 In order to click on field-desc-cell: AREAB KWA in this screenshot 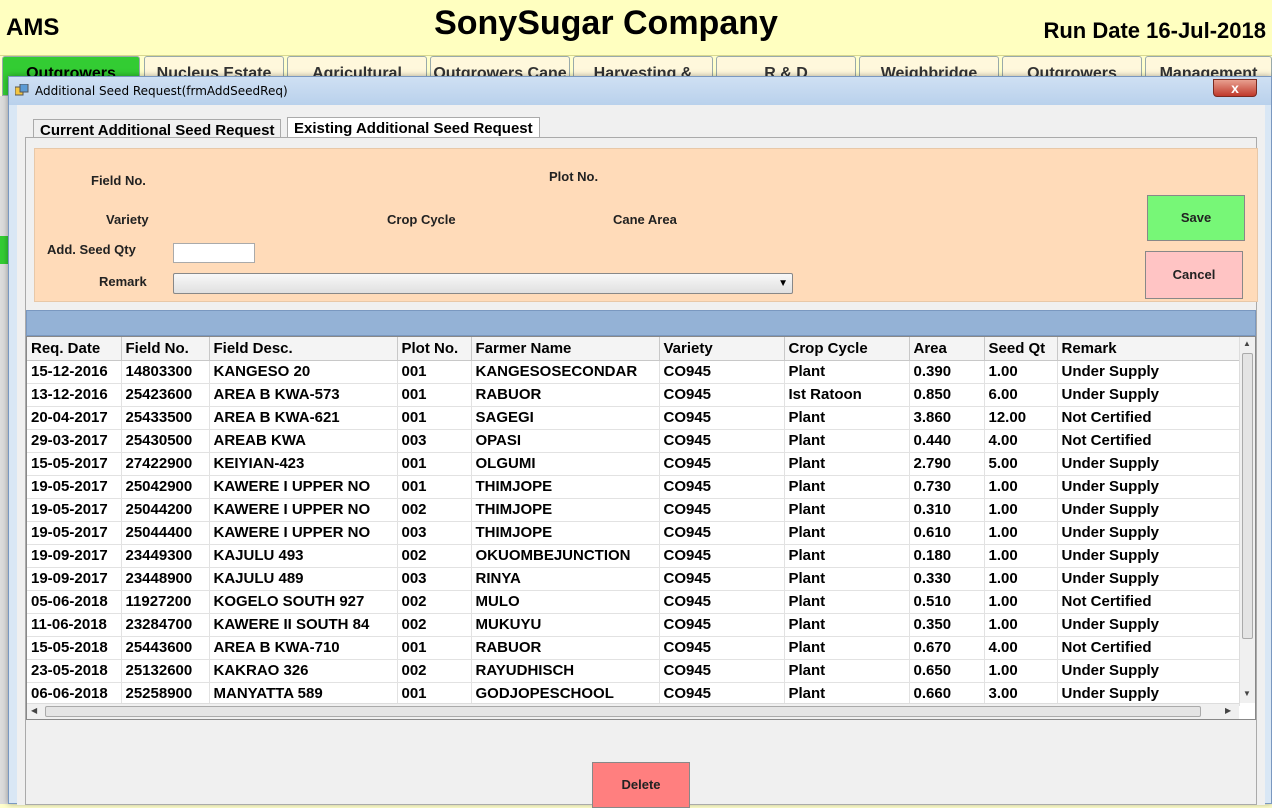, I will do `click(303, 441)`.